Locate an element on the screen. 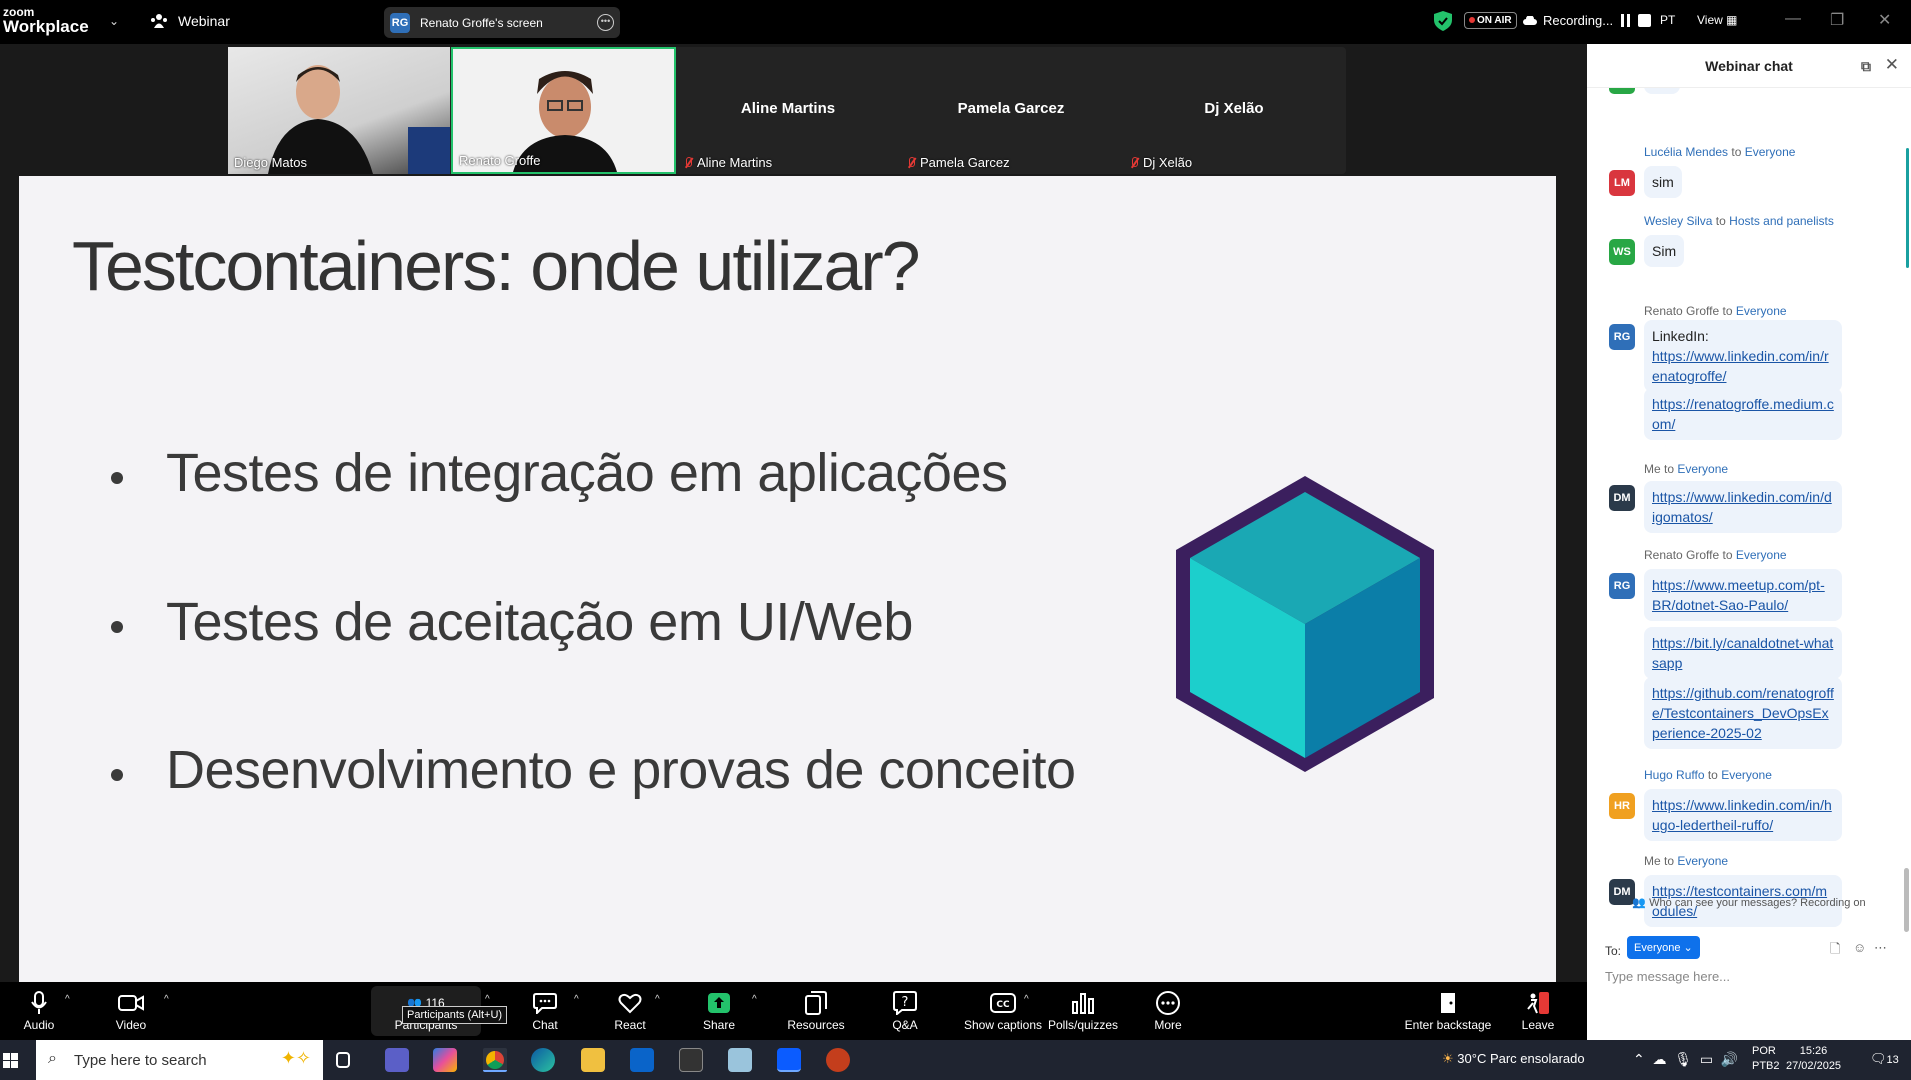 The image size is (1911, 1080). chat-message-header: Me to Everyone is located at coordinates (1686, 469).